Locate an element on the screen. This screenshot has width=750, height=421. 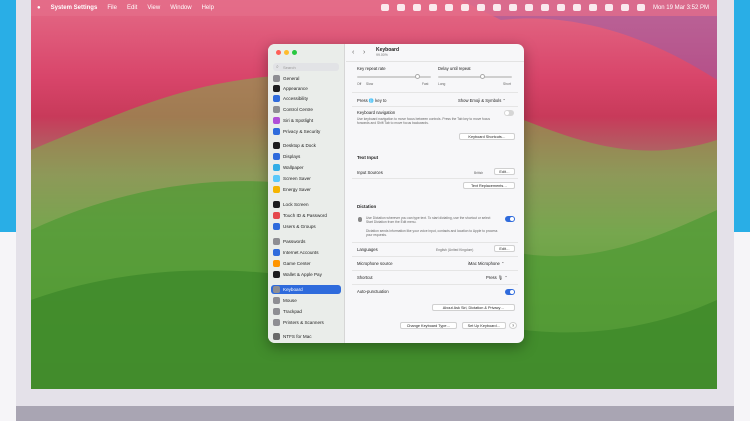
sidebar-item-label: Desktop & Dock is located at coordinates (299, 145).